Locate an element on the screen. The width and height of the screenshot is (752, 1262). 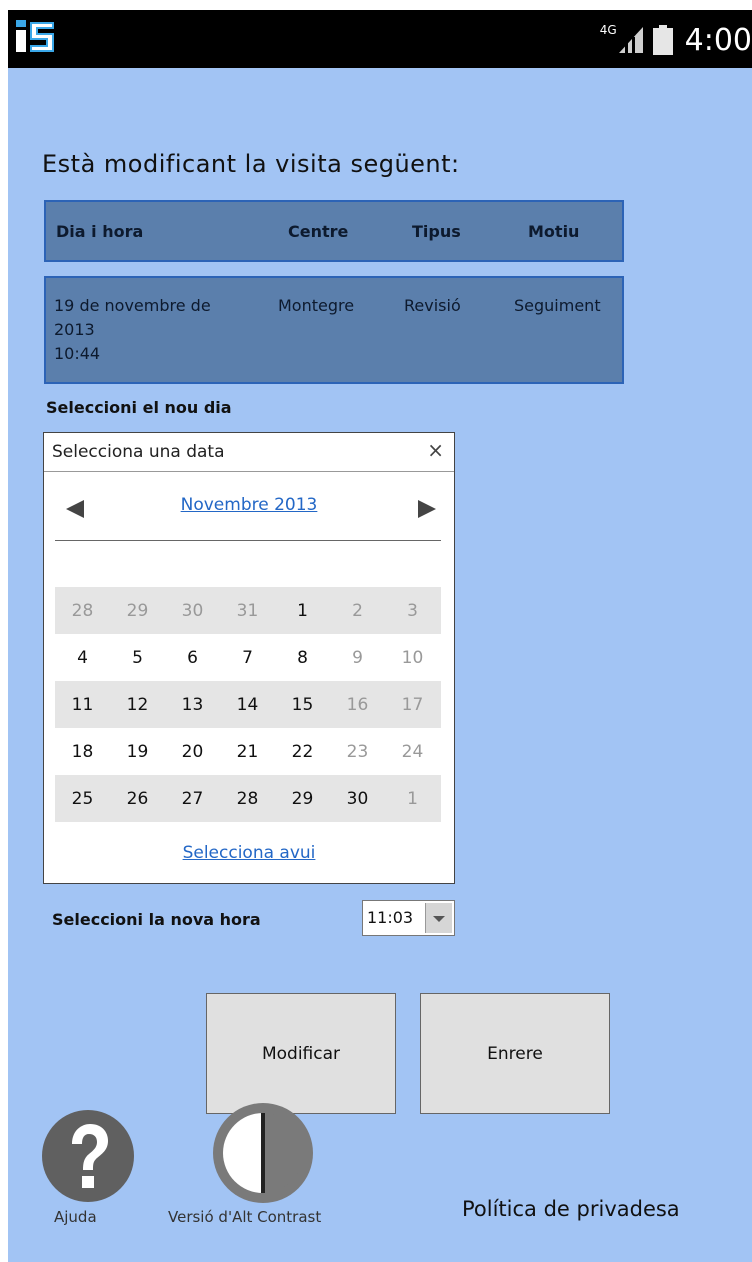
calendar-day: 10 is located at coordinates (412, 658).